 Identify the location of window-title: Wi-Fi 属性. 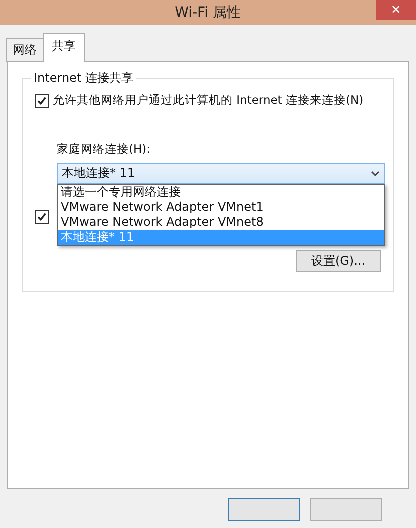
(208, 13).